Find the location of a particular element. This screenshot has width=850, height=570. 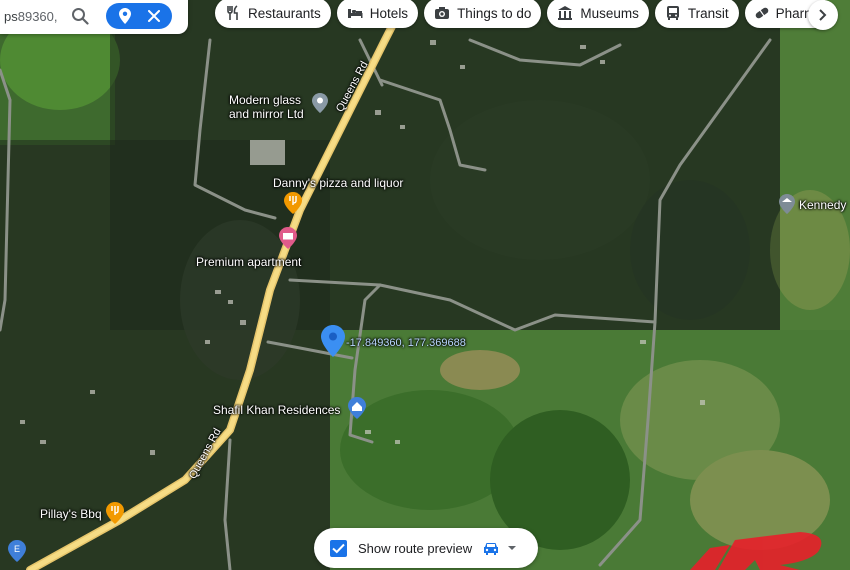

search-input: ps89360, is located at coordinates (34, 16).